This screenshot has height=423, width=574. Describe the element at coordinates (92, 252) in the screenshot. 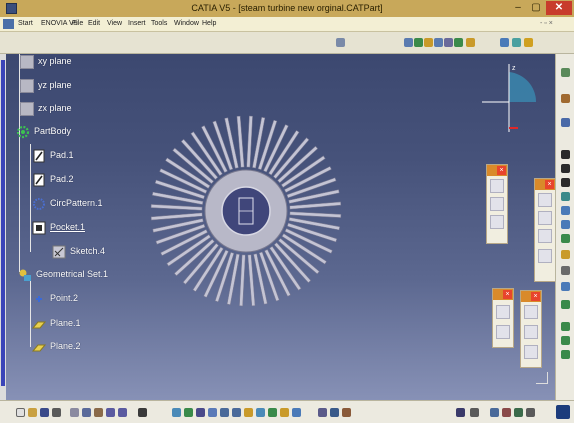

I see `tree-item-sketch4: Sketch.4` at that location.